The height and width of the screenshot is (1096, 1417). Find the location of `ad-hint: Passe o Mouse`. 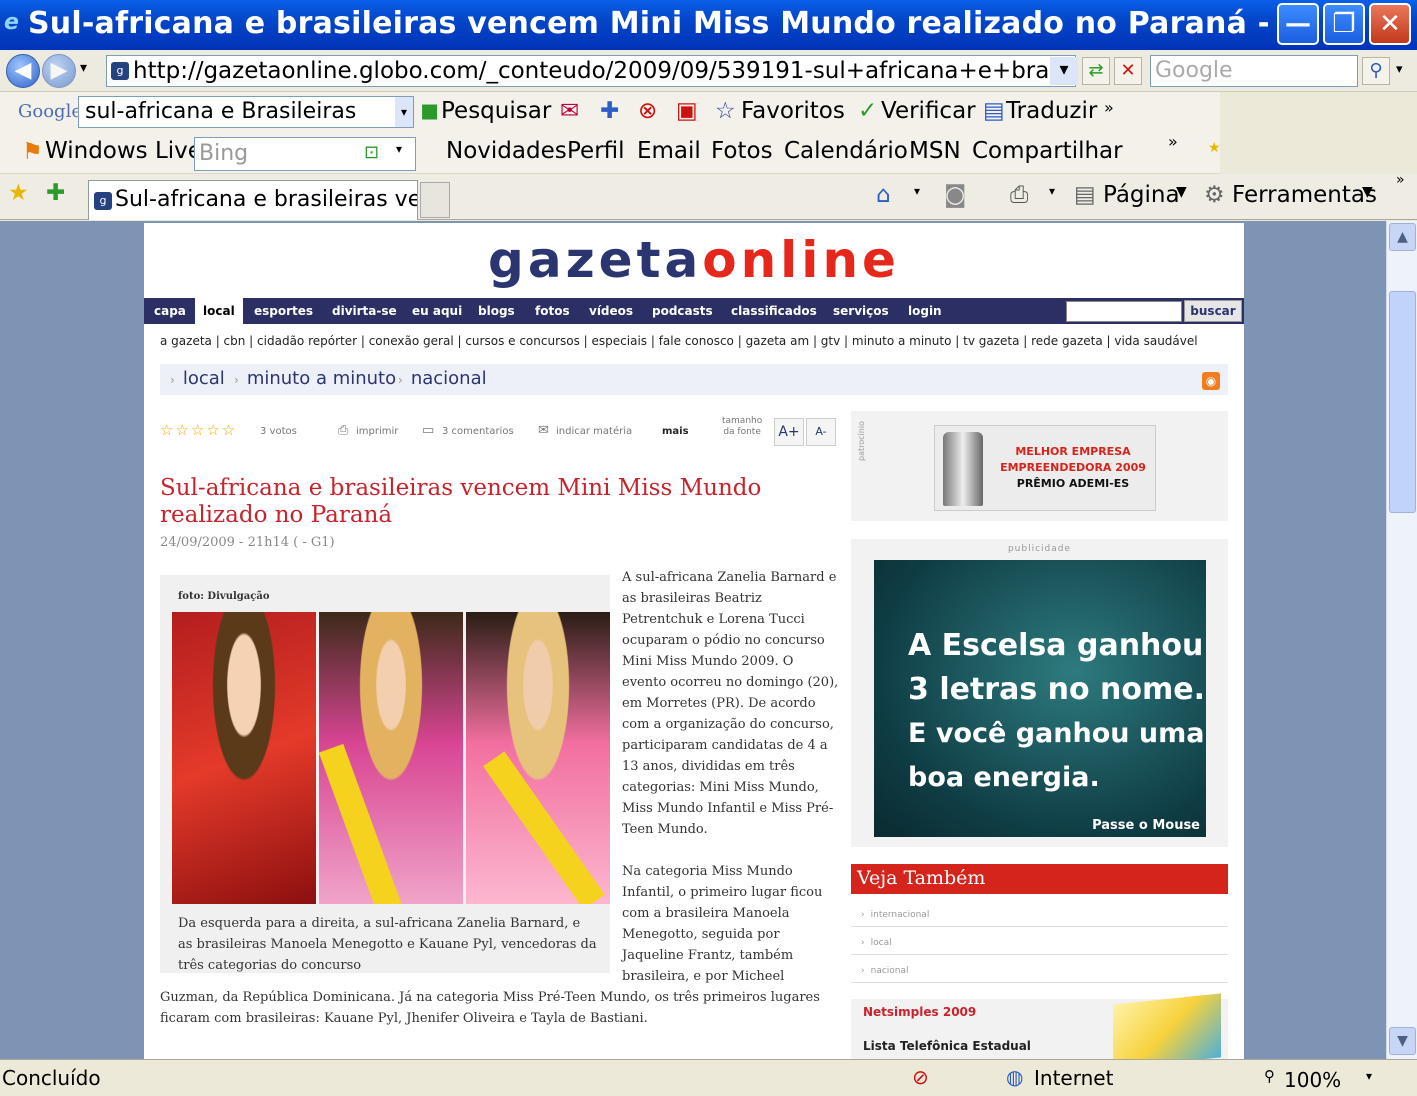

ad-hint: Passe o Mouse is located at coordinates (1146, 825).